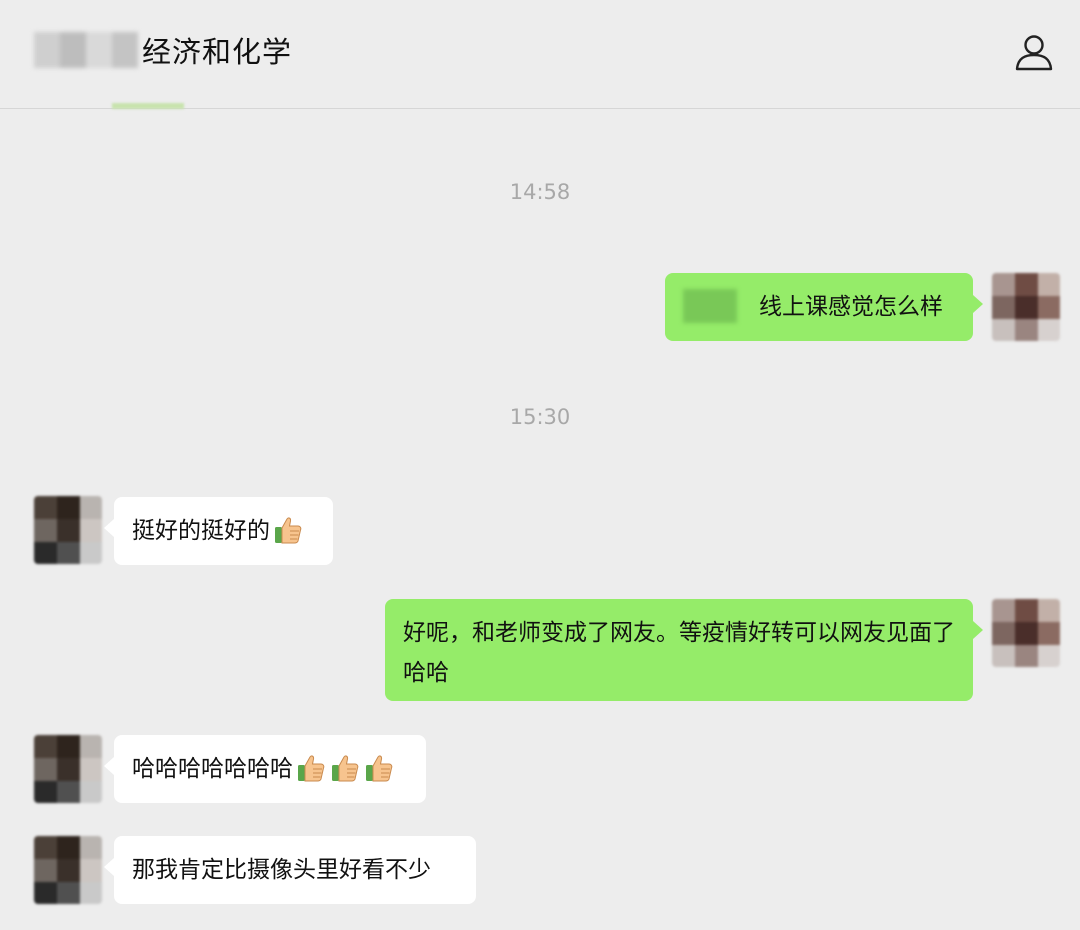 This screenshot has height=930, width=1080. I want to click on message-text: 线上课感觉怎么样, so click(851, 307).